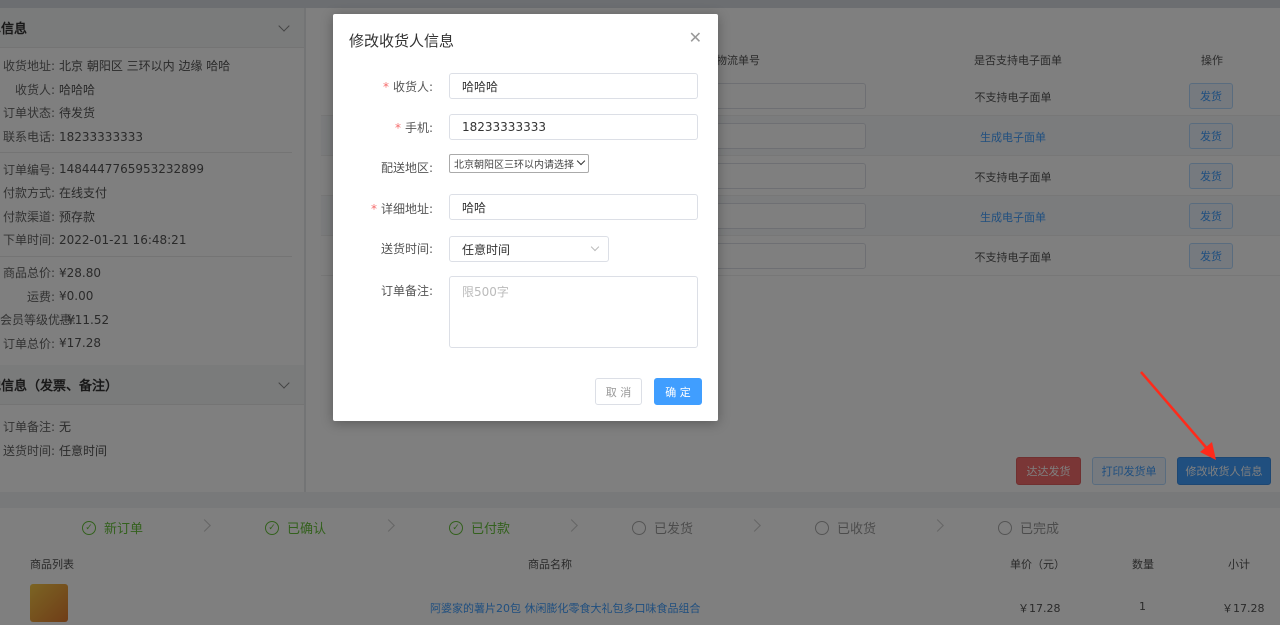 Image resolution: width=1280 pixels, height=625 pixels. What do you see at coordinates (1178, 415) in the screenshot?
I see `red-arrow-annotation` at bounding box center [1178, 415].